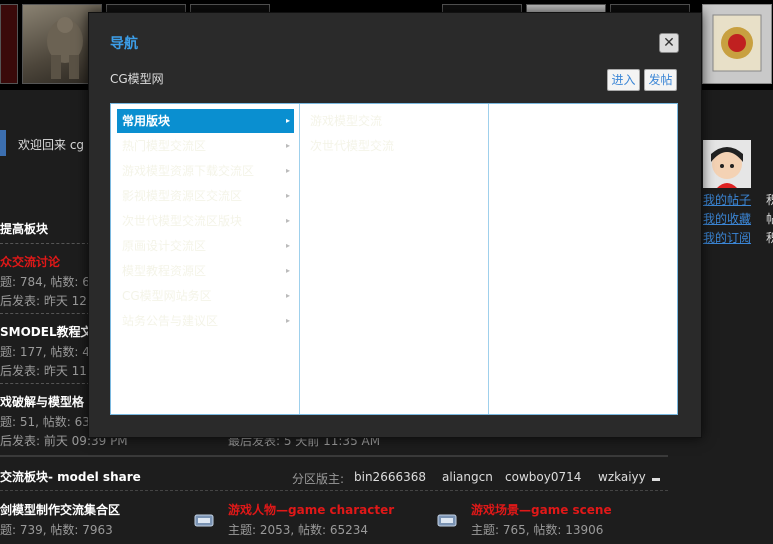 The width and height of the screenshot is (773, 544). I want to click on forum-name: 戏破解与模型格, so click(42, 401).